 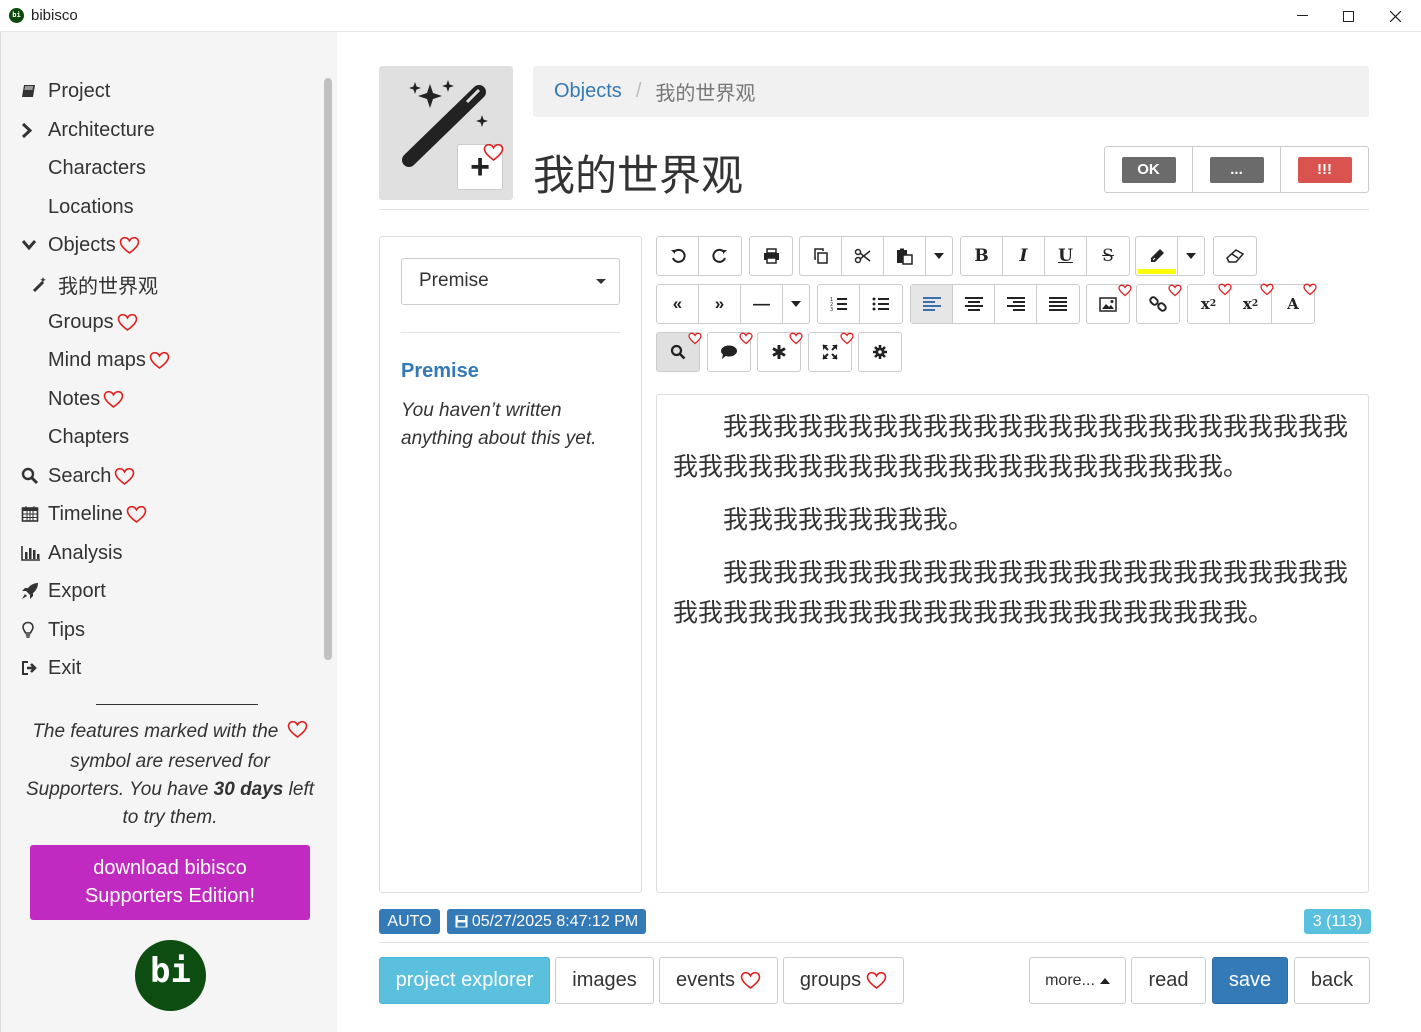 I want to click on back-button: back, so click(x=1332, y=980).